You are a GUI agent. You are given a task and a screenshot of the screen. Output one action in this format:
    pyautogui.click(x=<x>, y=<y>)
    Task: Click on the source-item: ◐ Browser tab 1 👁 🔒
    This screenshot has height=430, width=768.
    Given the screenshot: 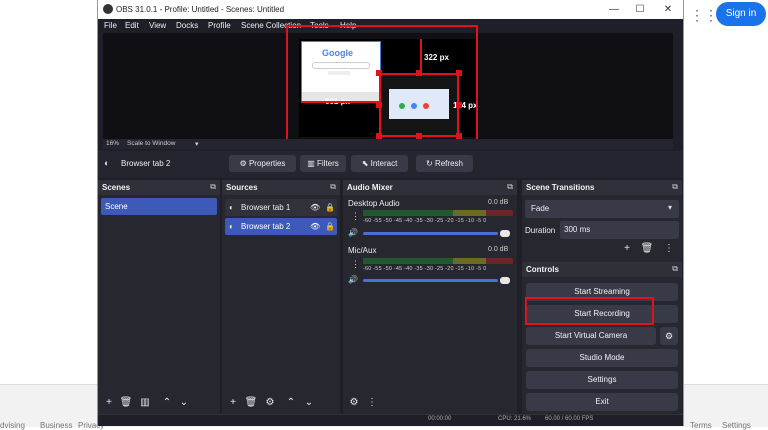 What is the action you would take?
    pyautogui.click(x=281, y=207)
    